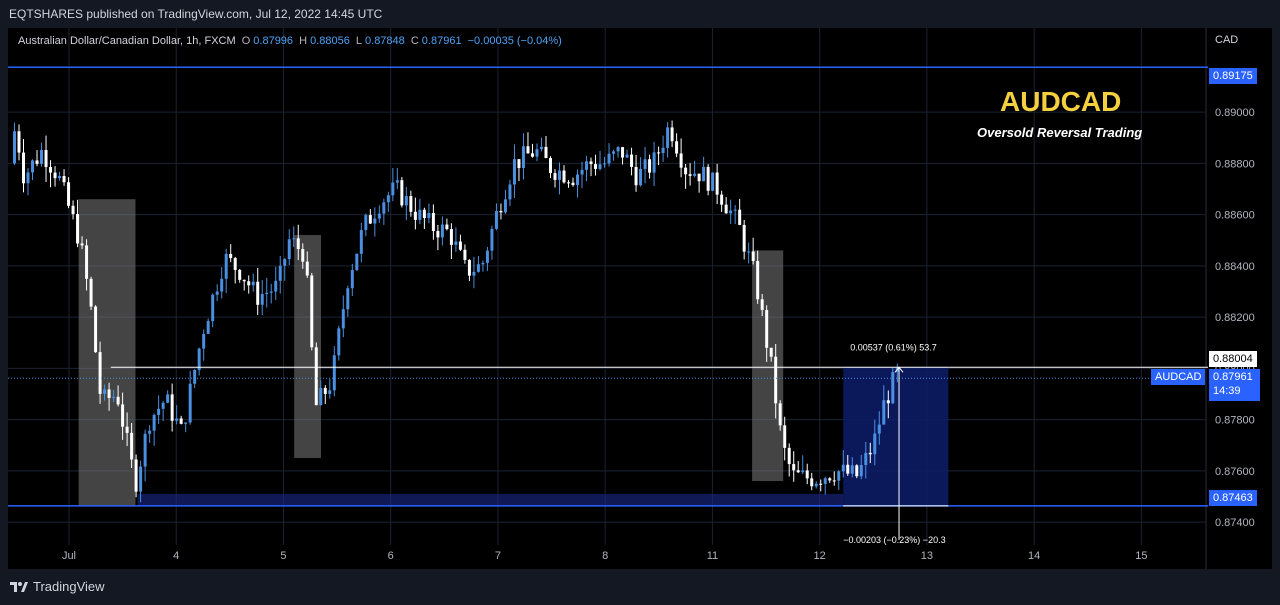 Image resolution: width=1280 pixels, height=605 pixels. I want to click on y-tick-label: 0.87400, so click(1235, 523).